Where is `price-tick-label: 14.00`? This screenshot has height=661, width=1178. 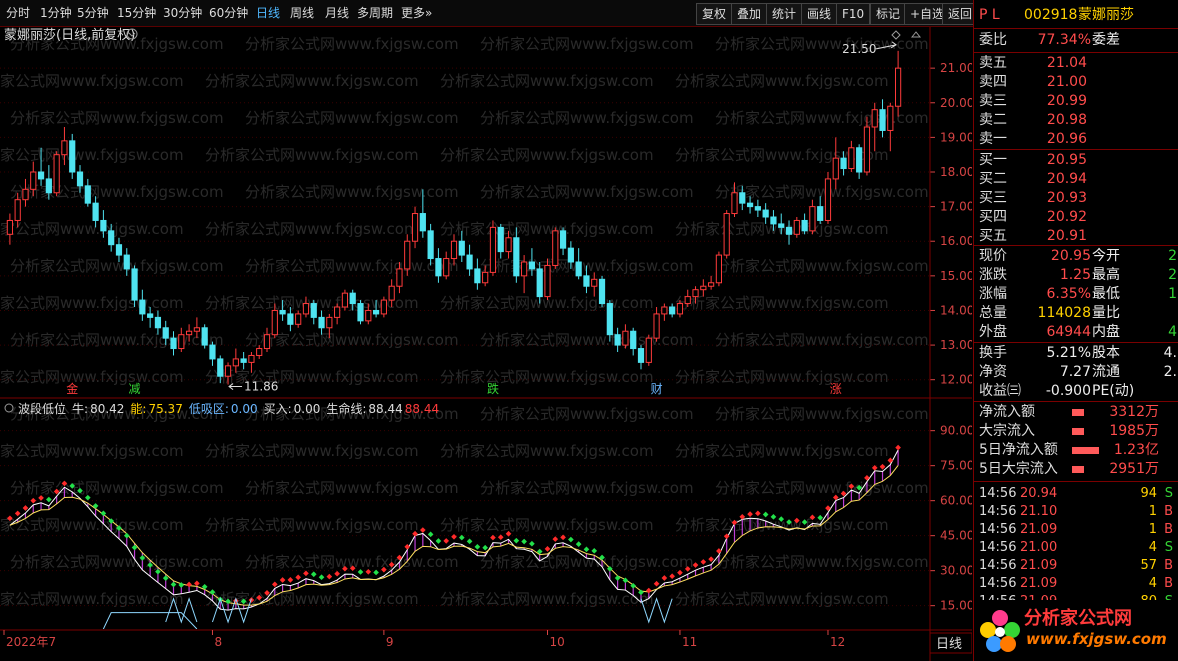
price-tick-label: 14.00 is located at coordinates (956, 310).